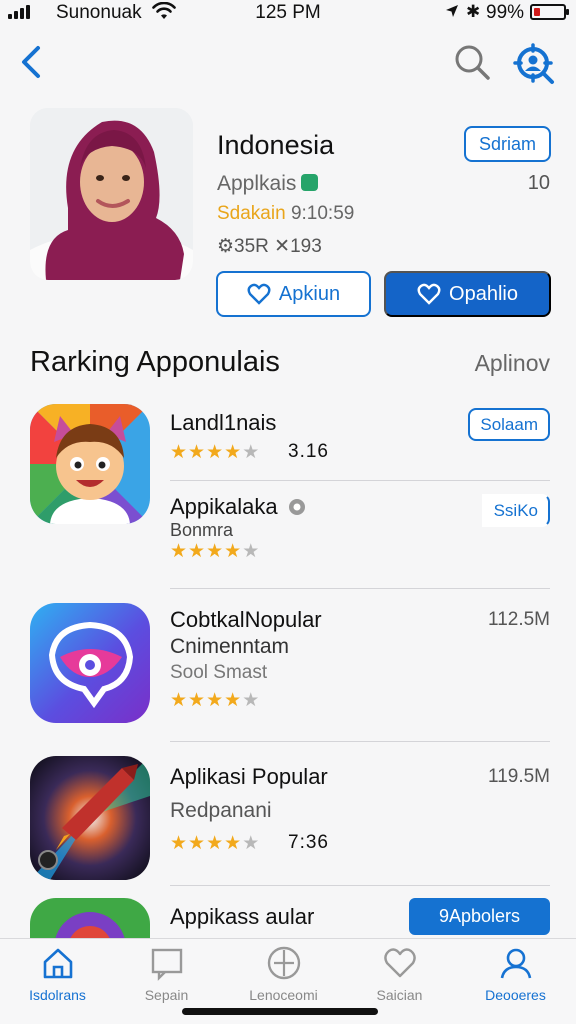  I want to click on section-title: Rarking Apponulais, so click(155, 362).